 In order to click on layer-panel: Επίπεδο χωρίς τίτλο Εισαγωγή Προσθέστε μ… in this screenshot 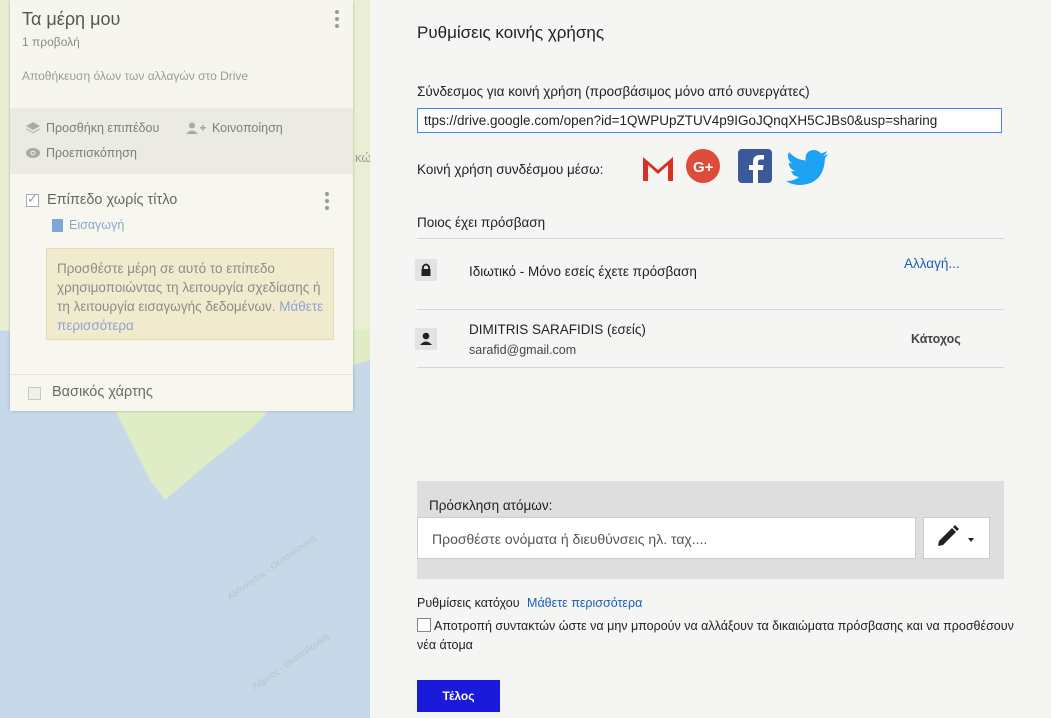, I will do `click(181, 274)`.